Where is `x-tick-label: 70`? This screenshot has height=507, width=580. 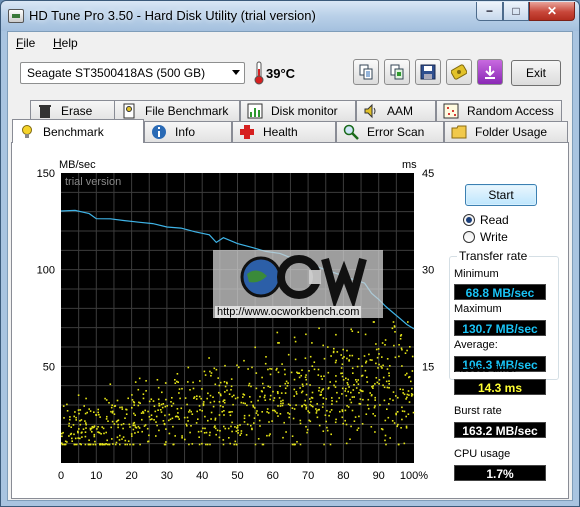 x-tick-label: 70 is located at coordinates (308, 476).